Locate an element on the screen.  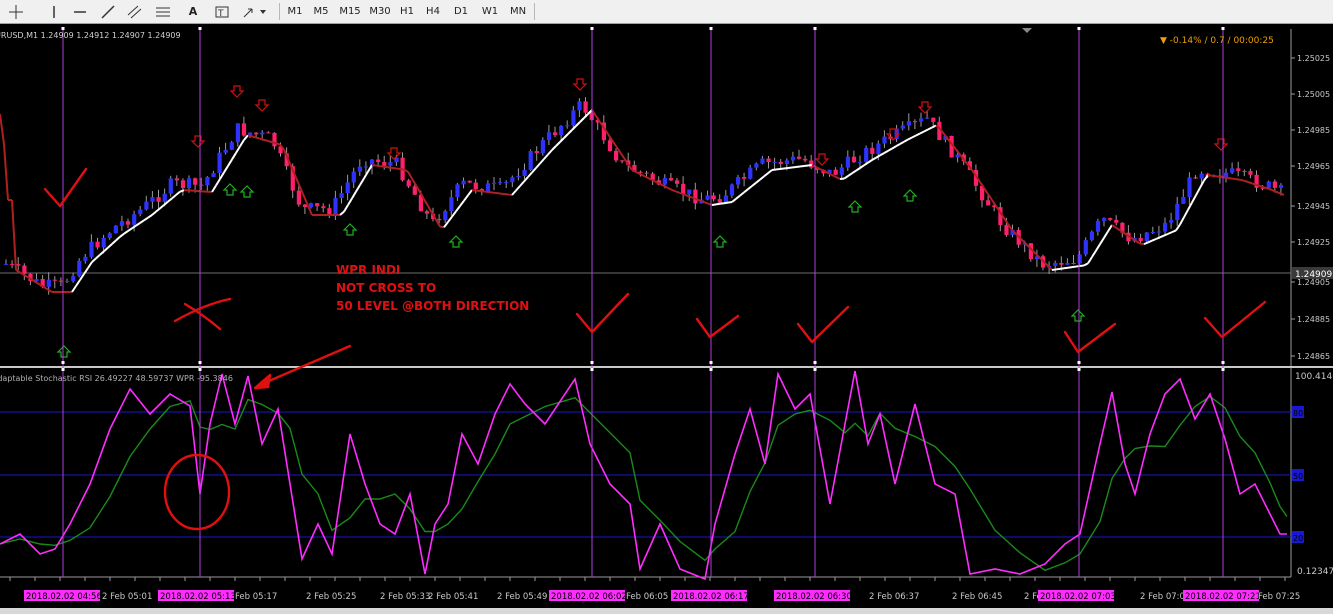
horizontal-line-icon is located at coordinates (80, 11).